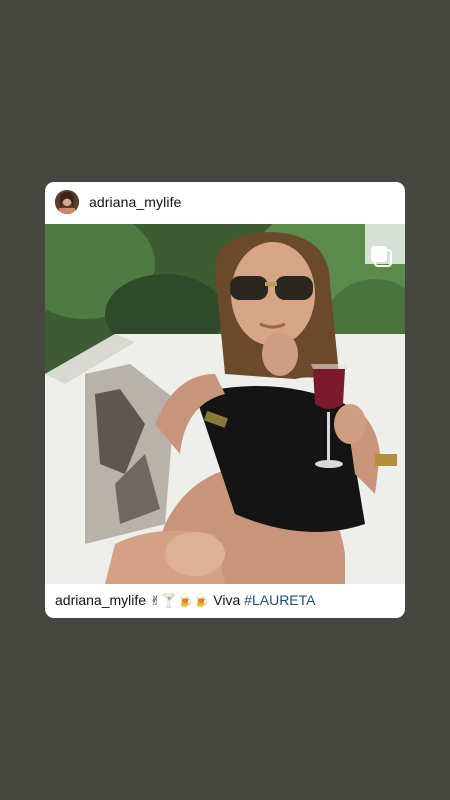  Describe the element at coordinates (279, 600) in the screenshot. I see `caption-hashtag: #LAURETA` at that location.